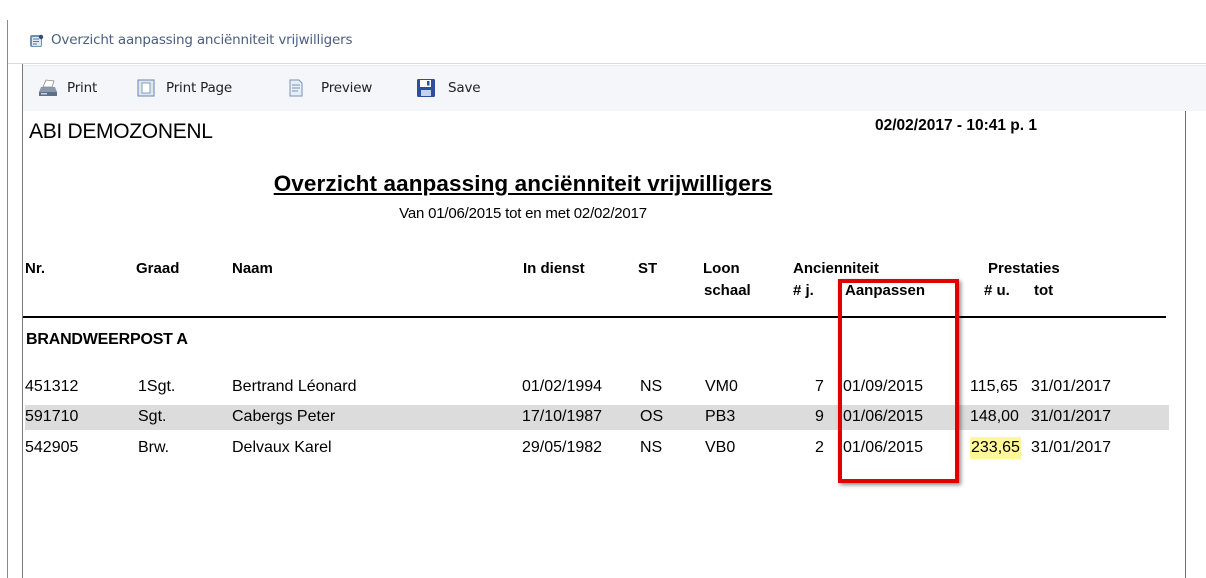 This screenshot has height=578, width=1206. I want to click on header-prestaties: Prestaties, so click(1024, 268).